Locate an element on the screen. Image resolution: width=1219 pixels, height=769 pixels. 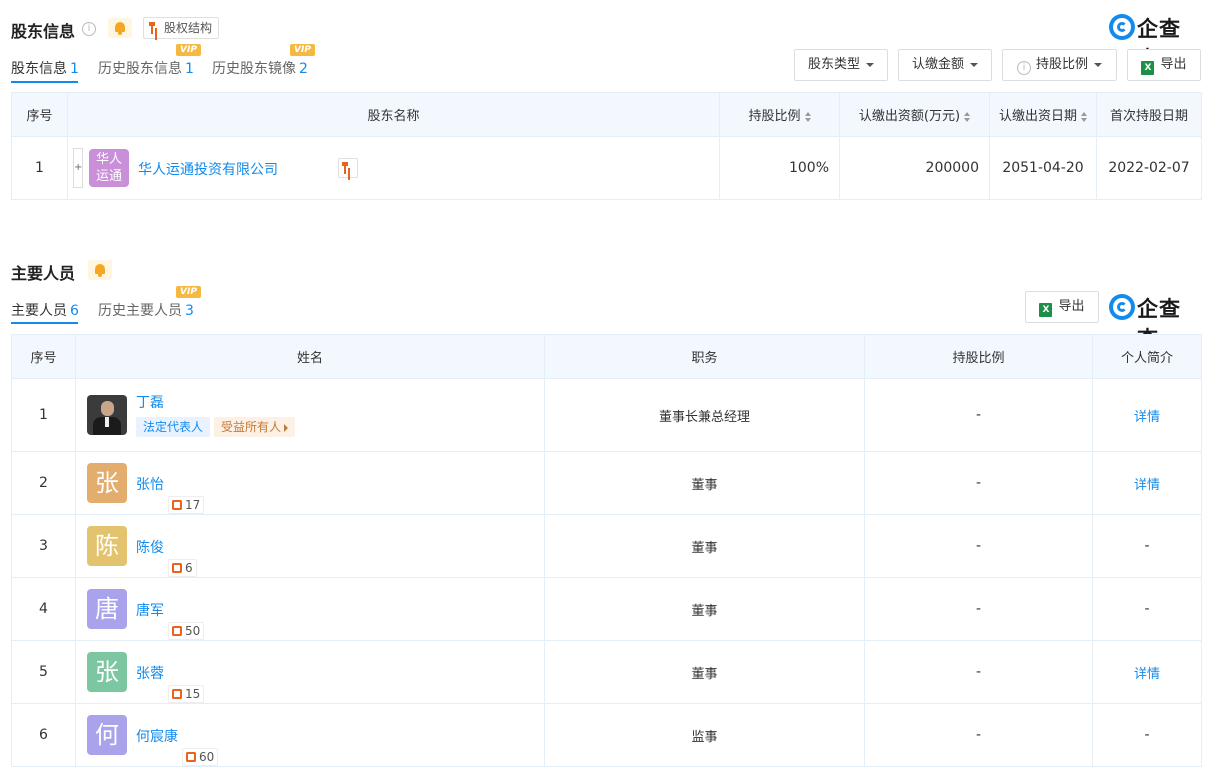
sort-icon is located at coordinates (807, 116).